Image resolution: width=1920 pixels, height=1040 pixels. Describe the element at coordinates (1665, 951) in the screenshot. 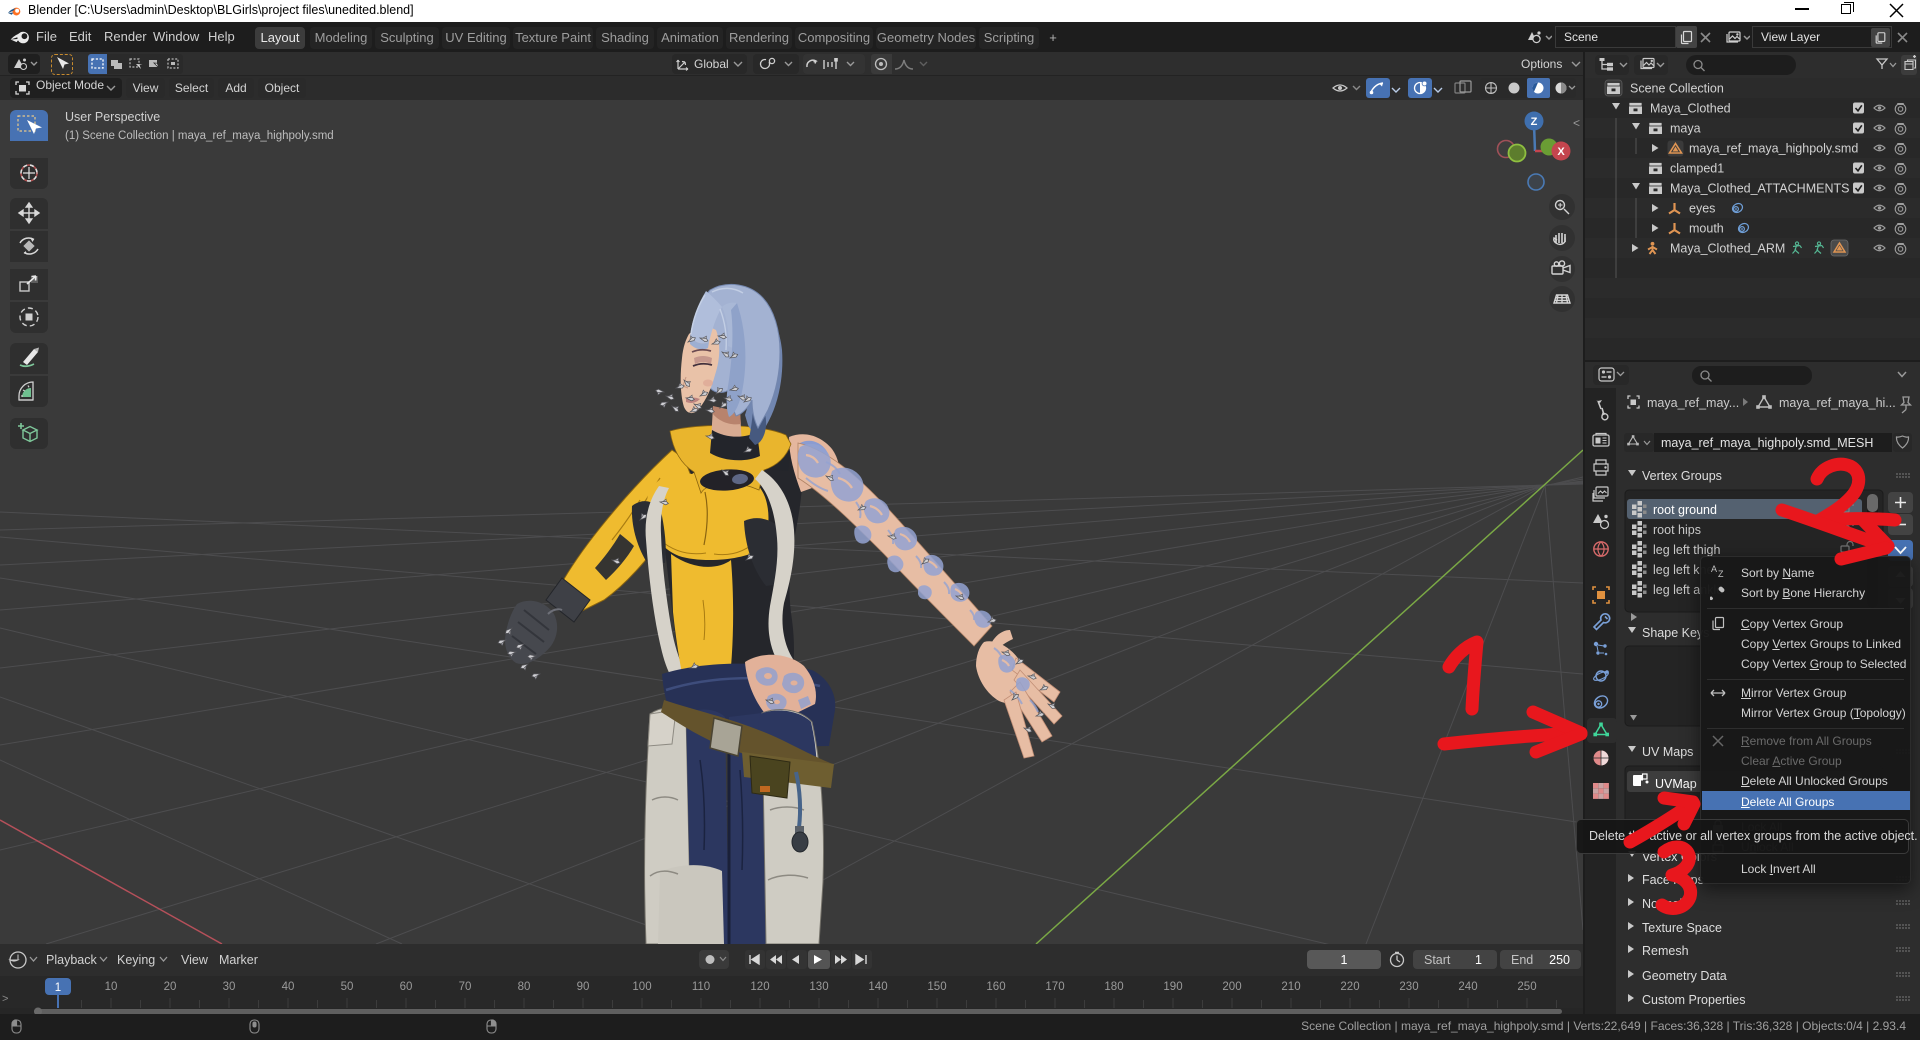

I see `svg-text: Remesh` at that location.